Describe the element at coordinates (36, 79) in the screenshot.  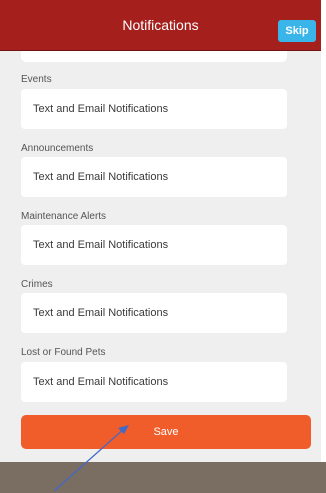
I see `section-label-events: Events` at that location.